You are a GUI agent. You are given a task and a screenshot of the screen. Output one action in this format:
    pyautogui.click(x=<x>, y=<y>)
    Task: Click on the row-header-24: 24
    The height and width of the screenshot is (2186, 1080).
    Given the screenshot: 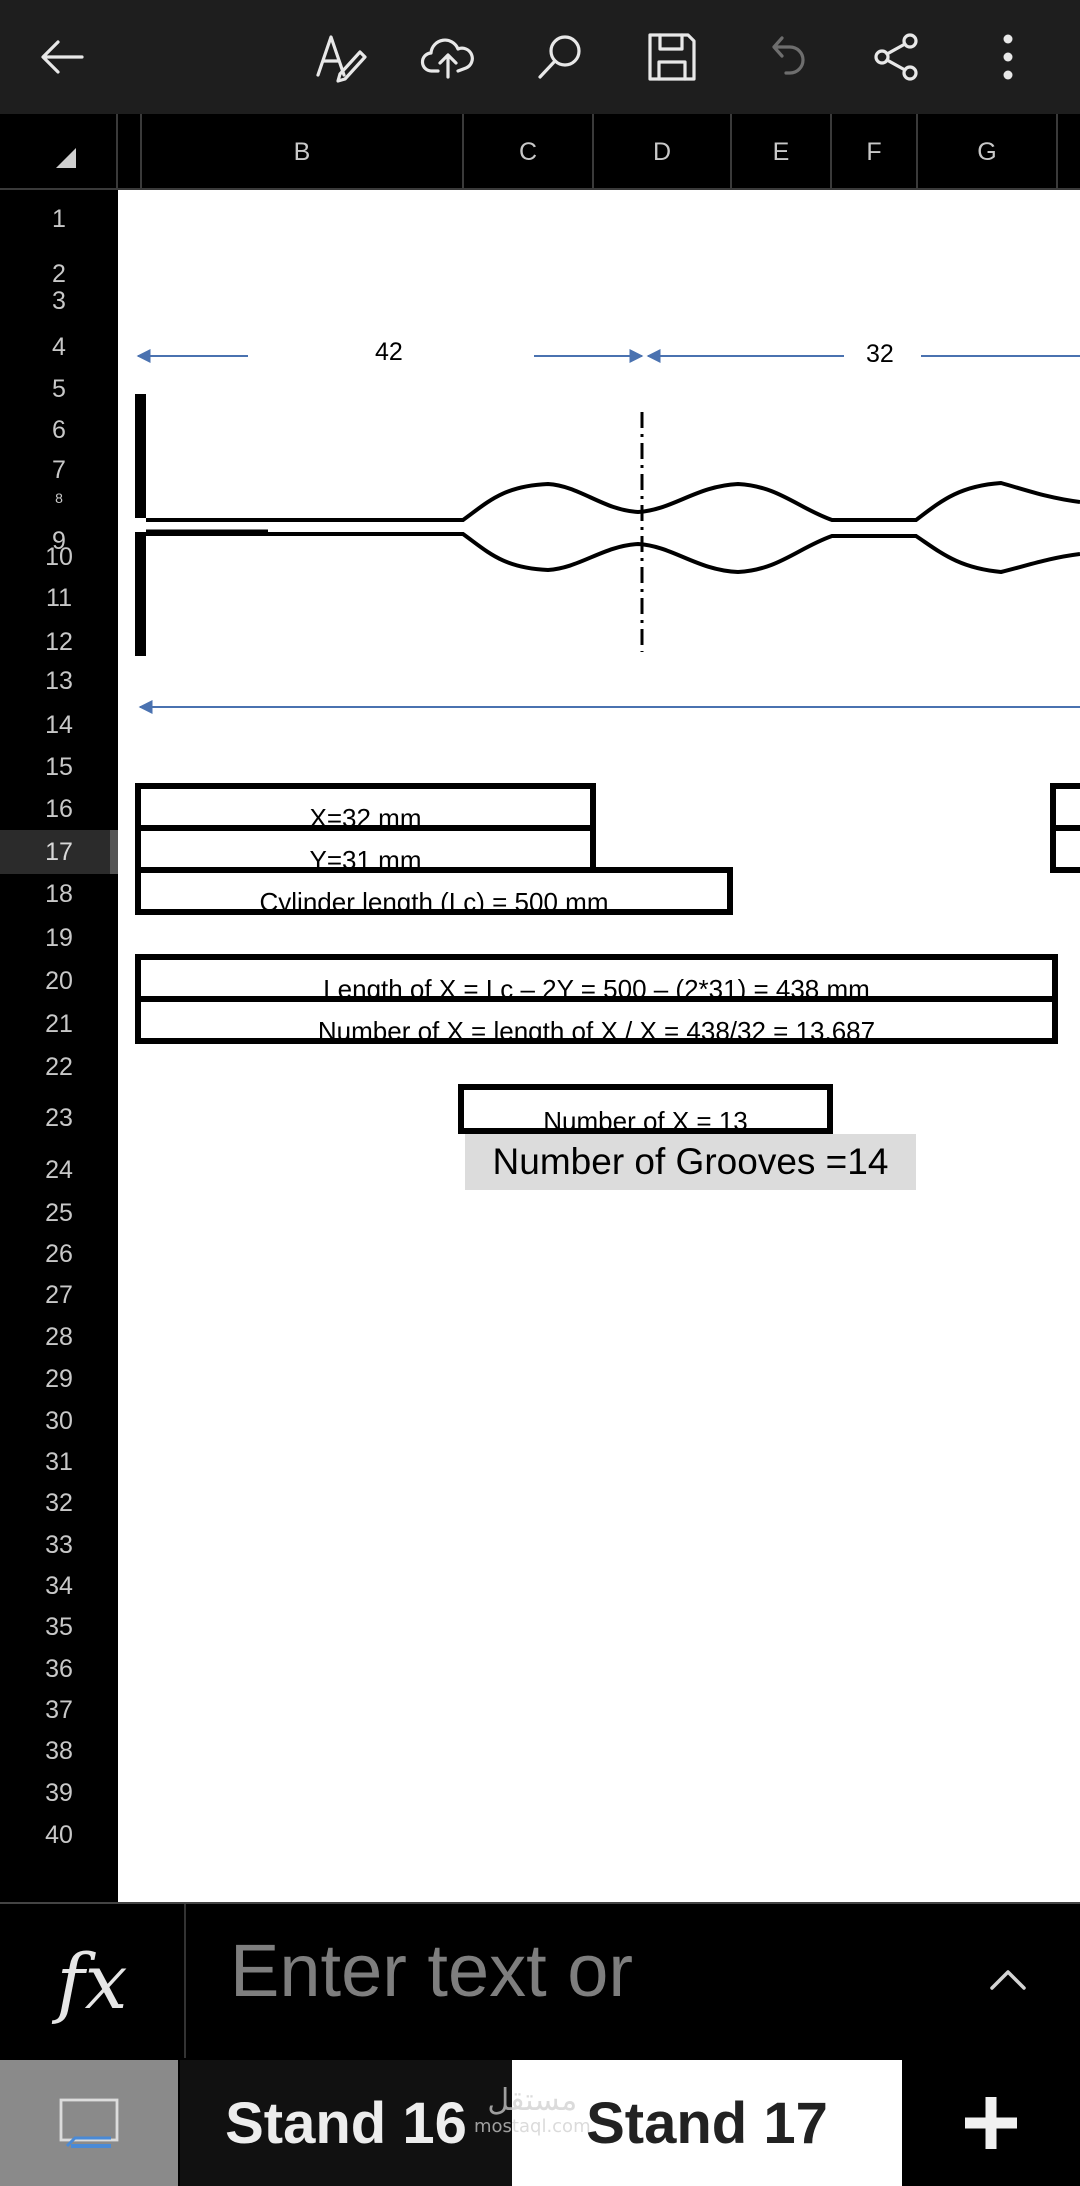 What is the action you would take?
    pyautogui.click(x=59, y=1170)
    